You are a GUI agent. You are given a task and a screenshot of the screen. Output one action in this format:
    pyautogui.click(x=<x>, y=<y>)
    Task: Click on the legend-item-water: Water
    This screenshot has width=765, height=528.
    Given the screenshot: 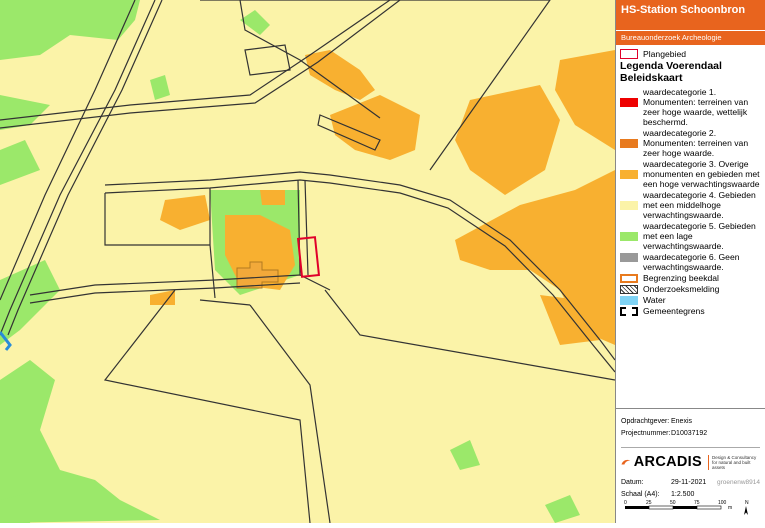 What is the action you would take?
    pyautogui.click(x=690, y=300)
    